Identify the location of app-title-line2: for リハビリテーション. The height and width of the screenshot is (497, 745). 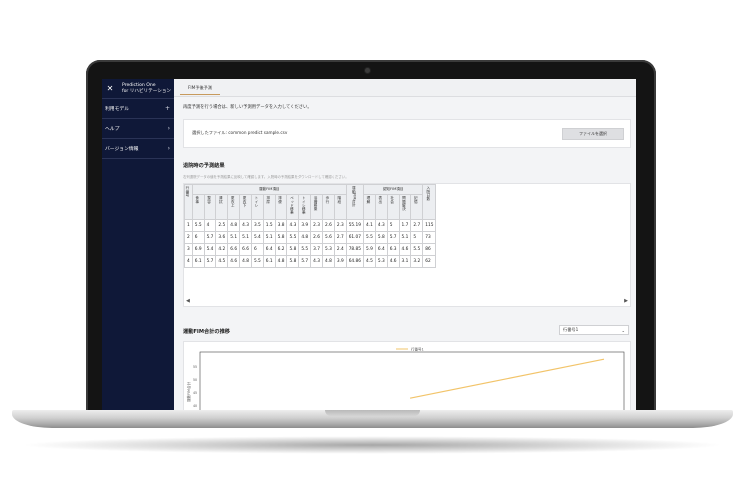
(147, 91).